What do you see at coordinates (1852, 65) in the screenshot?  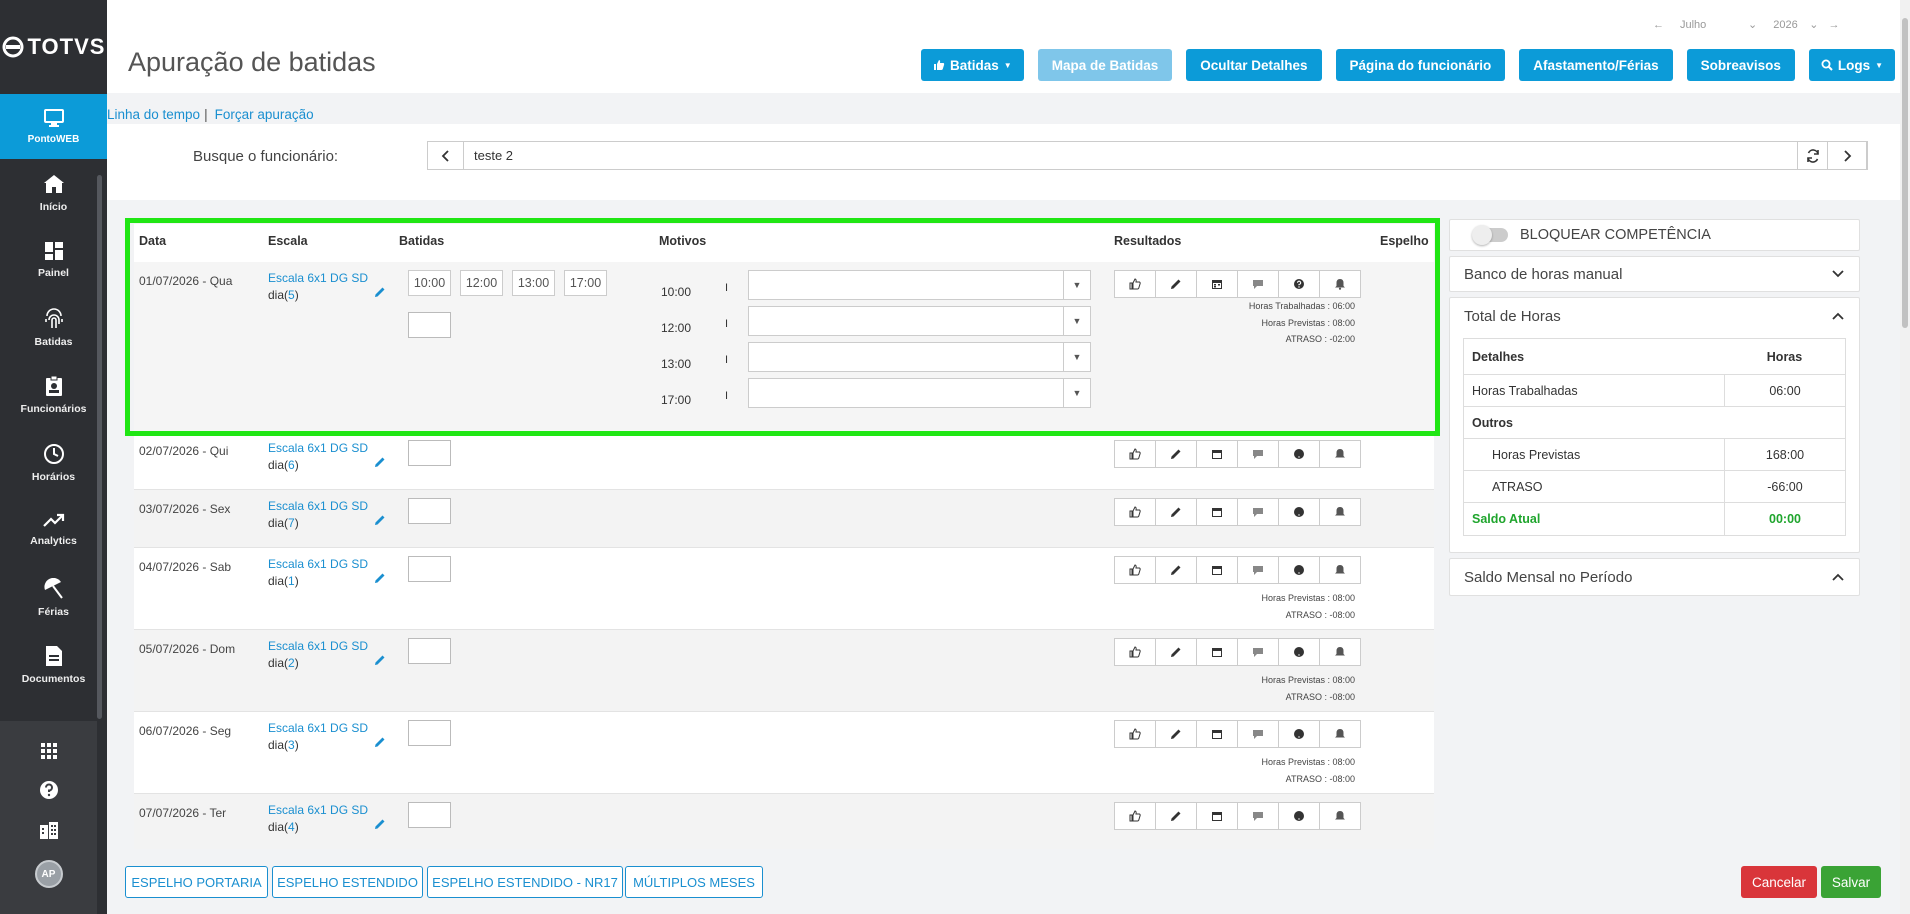 I see `logs-dropdown-button: Logs ▼` at bounding box center [1852, 65].